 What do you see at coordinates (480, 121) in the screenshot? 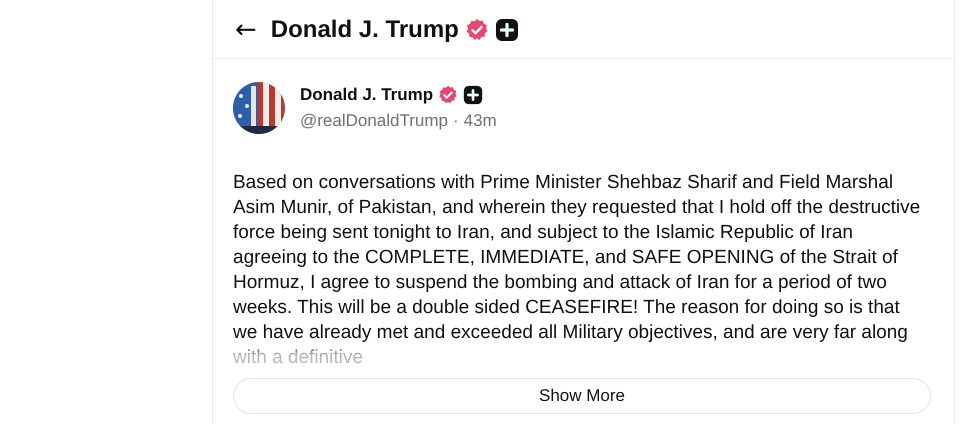
I see `post-time: 43m` at bounding box center [480, 121].